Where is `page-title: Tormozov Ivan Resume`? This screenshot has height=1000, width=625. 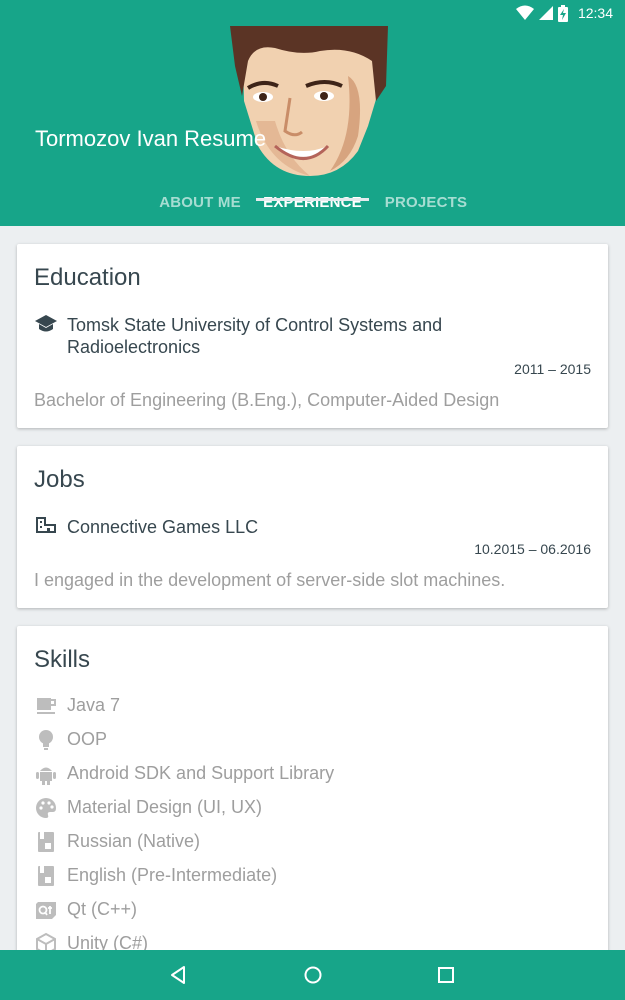 page-title: Tormozov Ivan Resume is located at coordinates (151, 138).